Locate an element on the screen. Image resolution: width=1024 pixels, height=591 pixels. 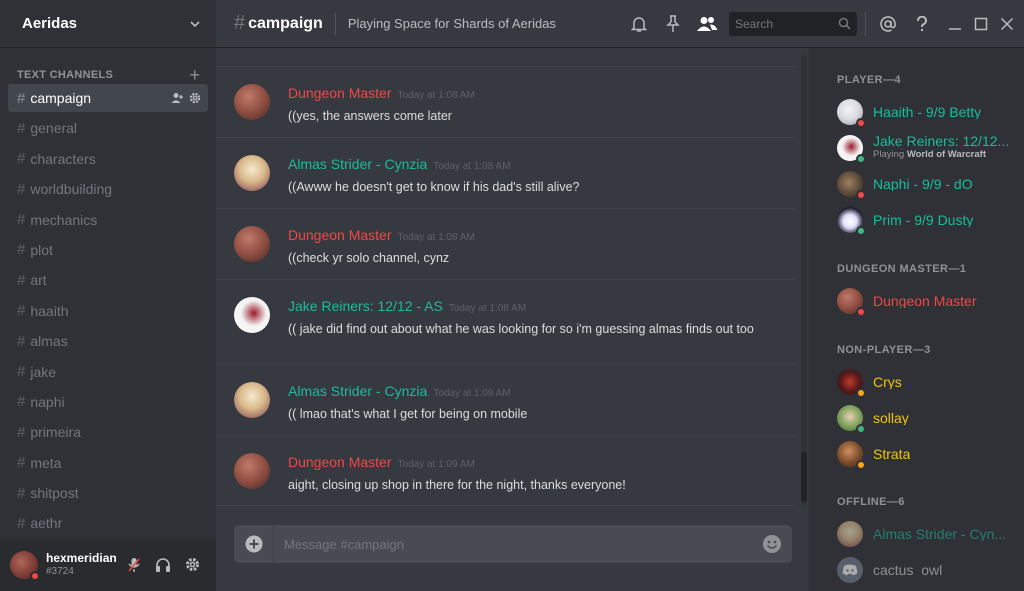
headphones-icon is located at coordinates (163, 565).